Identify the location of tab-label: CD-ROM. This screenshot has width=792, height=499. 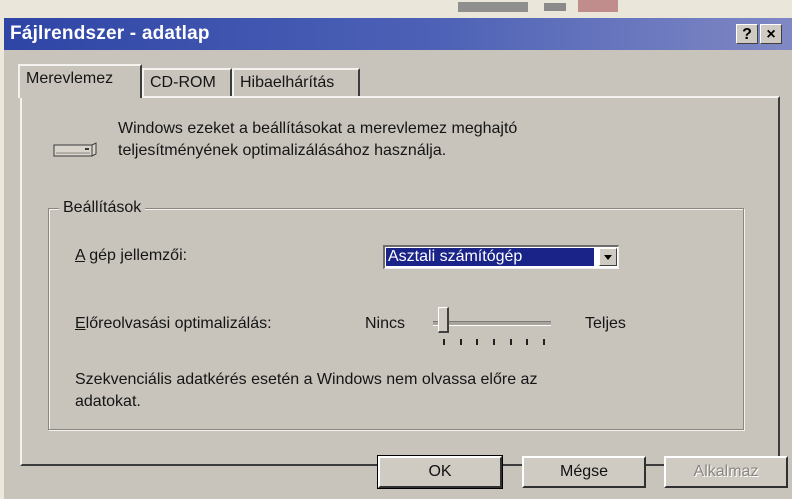
(183, 82).